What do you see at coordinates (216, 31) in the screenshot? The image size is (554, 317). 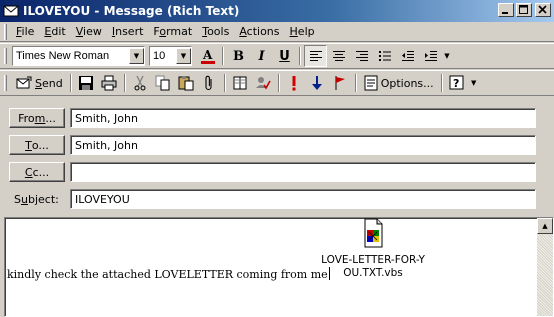 I see `menu-tools: Tools` at bounding box center [216, 31].